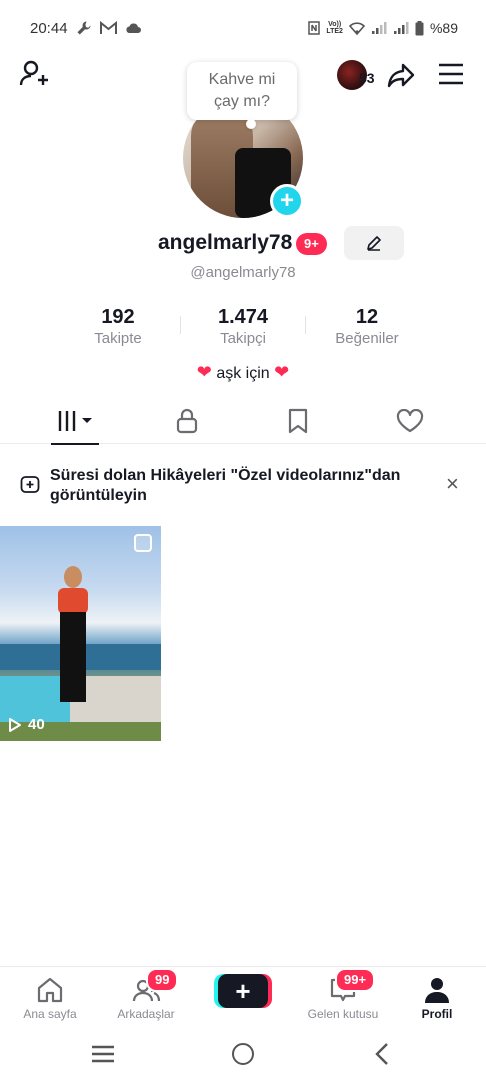 The height and width of the screenshot is (1080, 486). What do you see at coordinates (437, 1014) in the screenshot?
I see `nav-label: Profil` at bounding box center [437, 1014].